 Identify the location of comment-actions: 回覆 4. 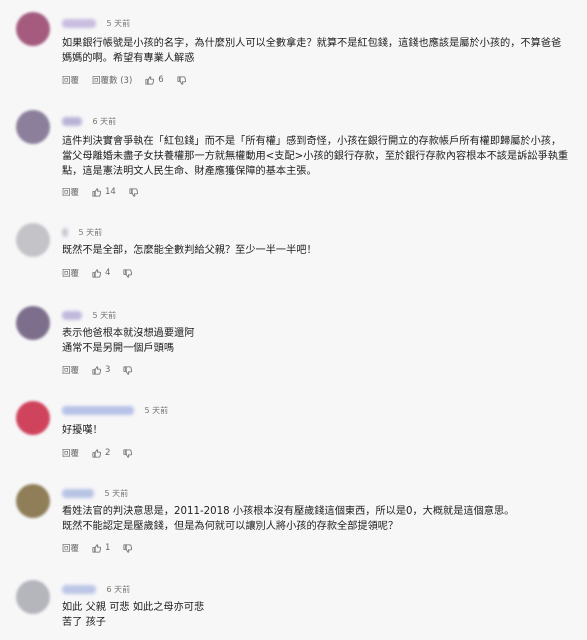
(97, 273).